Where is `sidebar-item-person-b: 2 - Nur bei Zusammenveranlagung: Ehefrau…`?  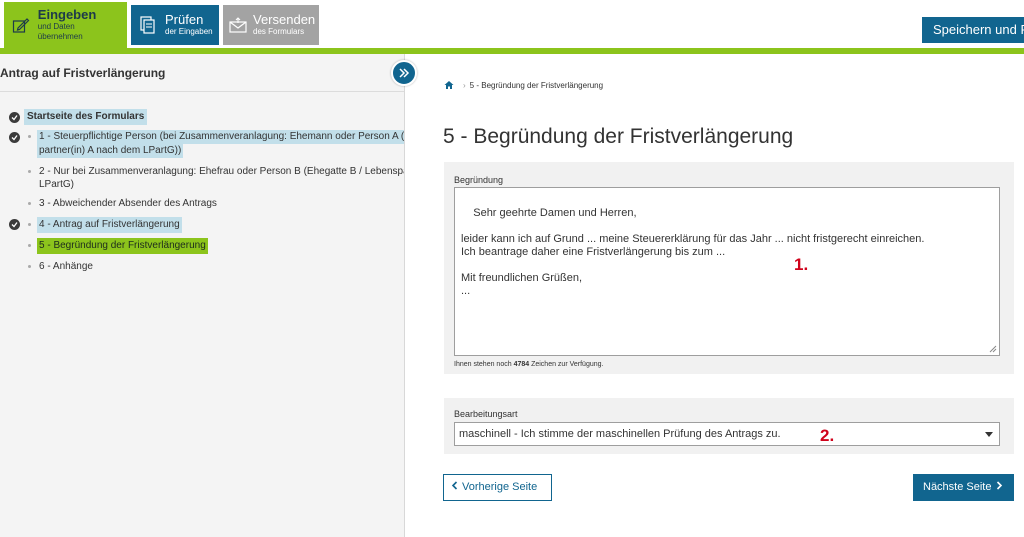 sidebar-item-person-b: 2 - Nur bei Zusammenveranlagung: Ehefrau… is located at coordinates (202, 179).